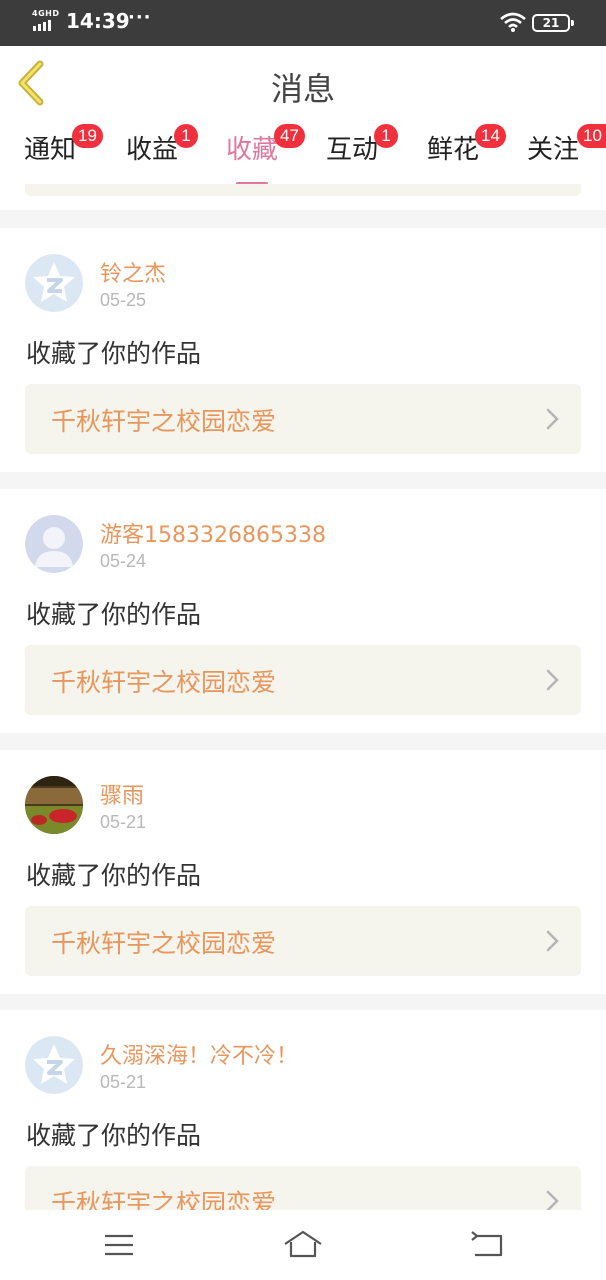  What do you see at coordinates (490, 136) in the screenshot?
I see `tab-badge: 14` at bounding box center [490, 136].